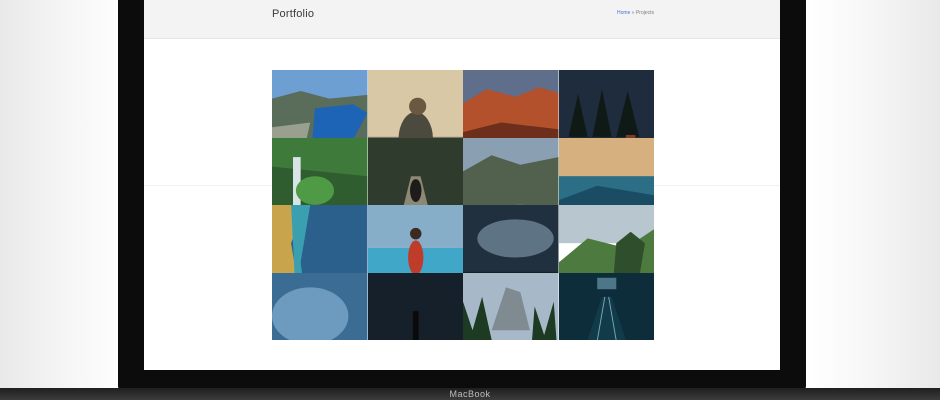 The height and width of the screenshot is (400, 940). Describe the element at coordinates (293, 14) in the screenshot. I see `page-title: Portfolio` at that location.